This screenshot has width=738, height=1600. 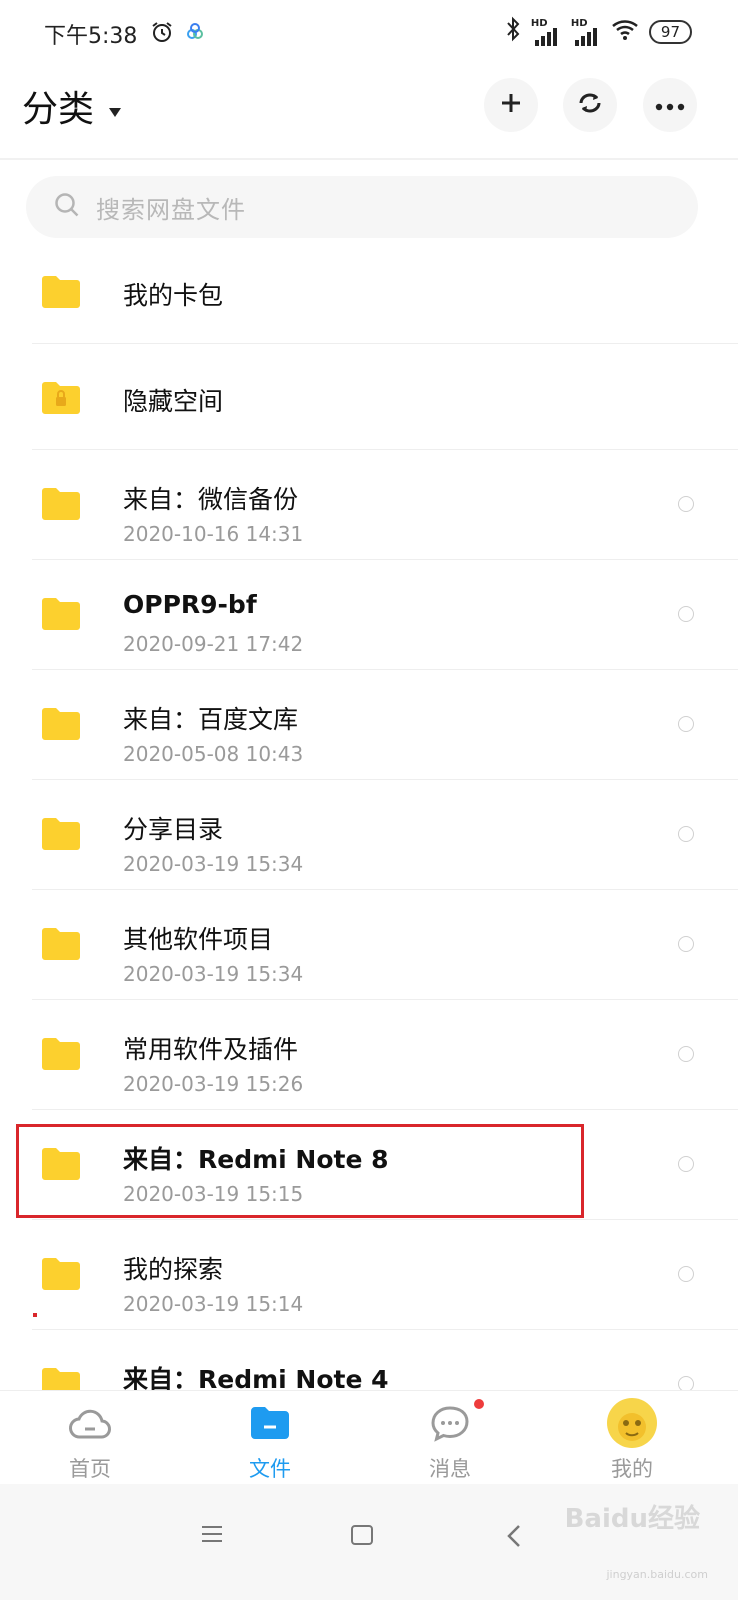 What do you see at coordinates (625, 32) in the screenshot?
I see `wifi-icon` at bounding box center [625, 32].